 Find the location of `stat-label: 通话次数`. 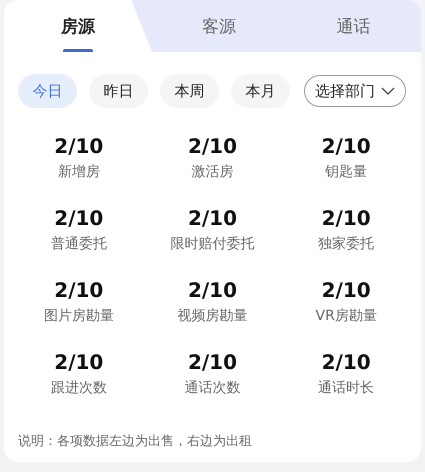

stat-label: 通话次数 is located at coordinates (212, 388).